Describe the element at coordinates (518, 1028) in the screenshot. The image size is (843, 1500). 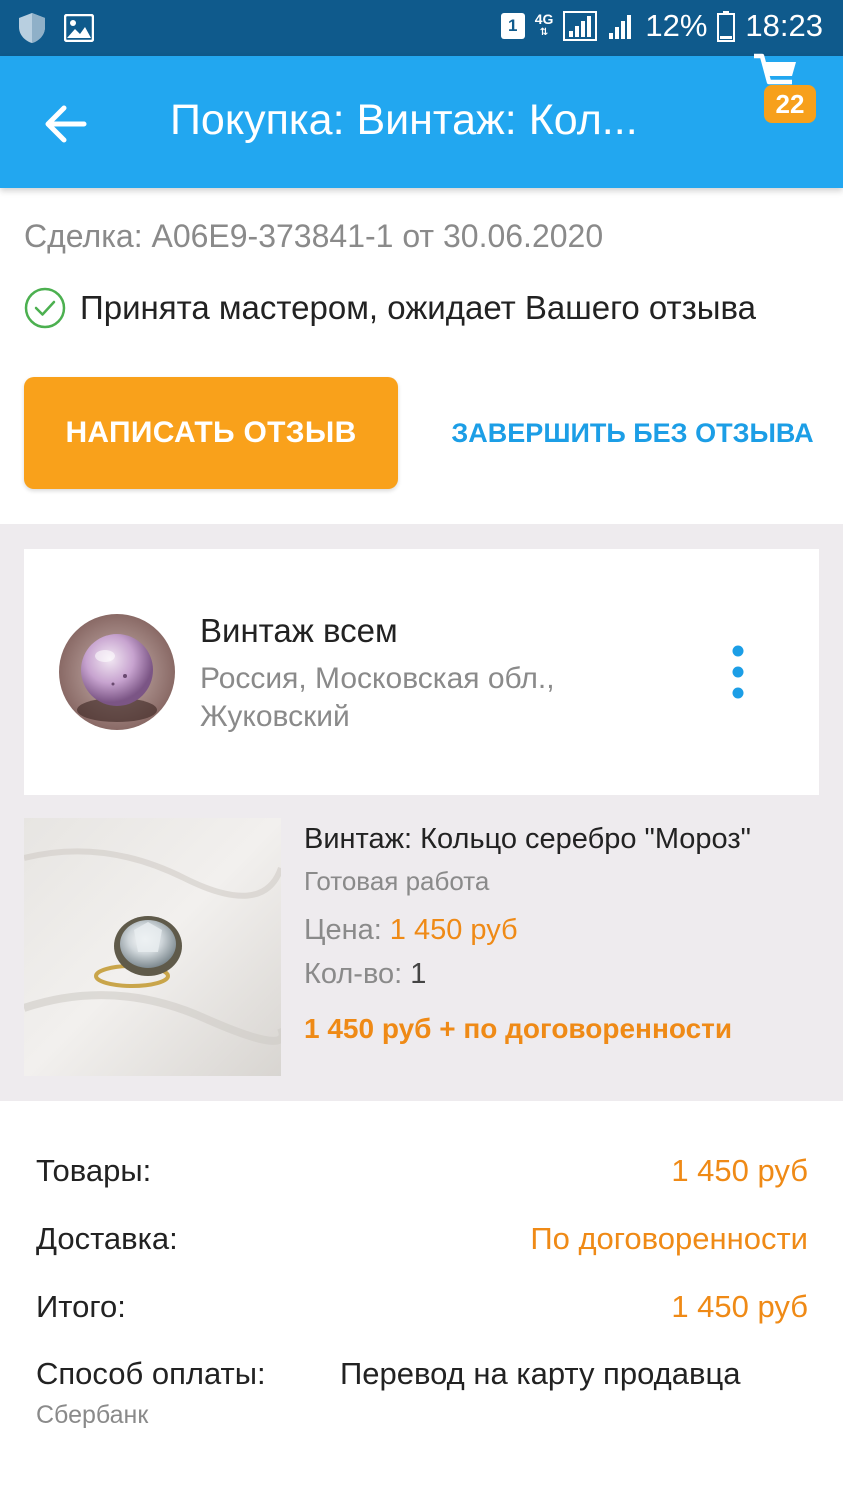
I see `product-total: 1 450 руб + по договоренности` at that location.